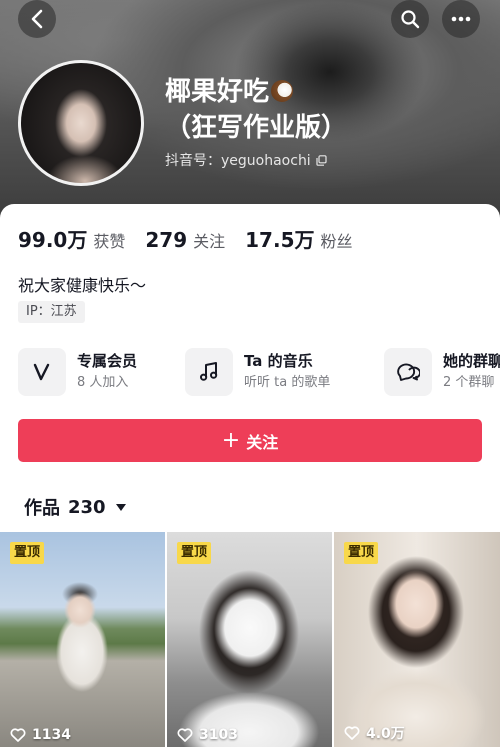  I want to click on more-dots-icon, so click(461, 19).